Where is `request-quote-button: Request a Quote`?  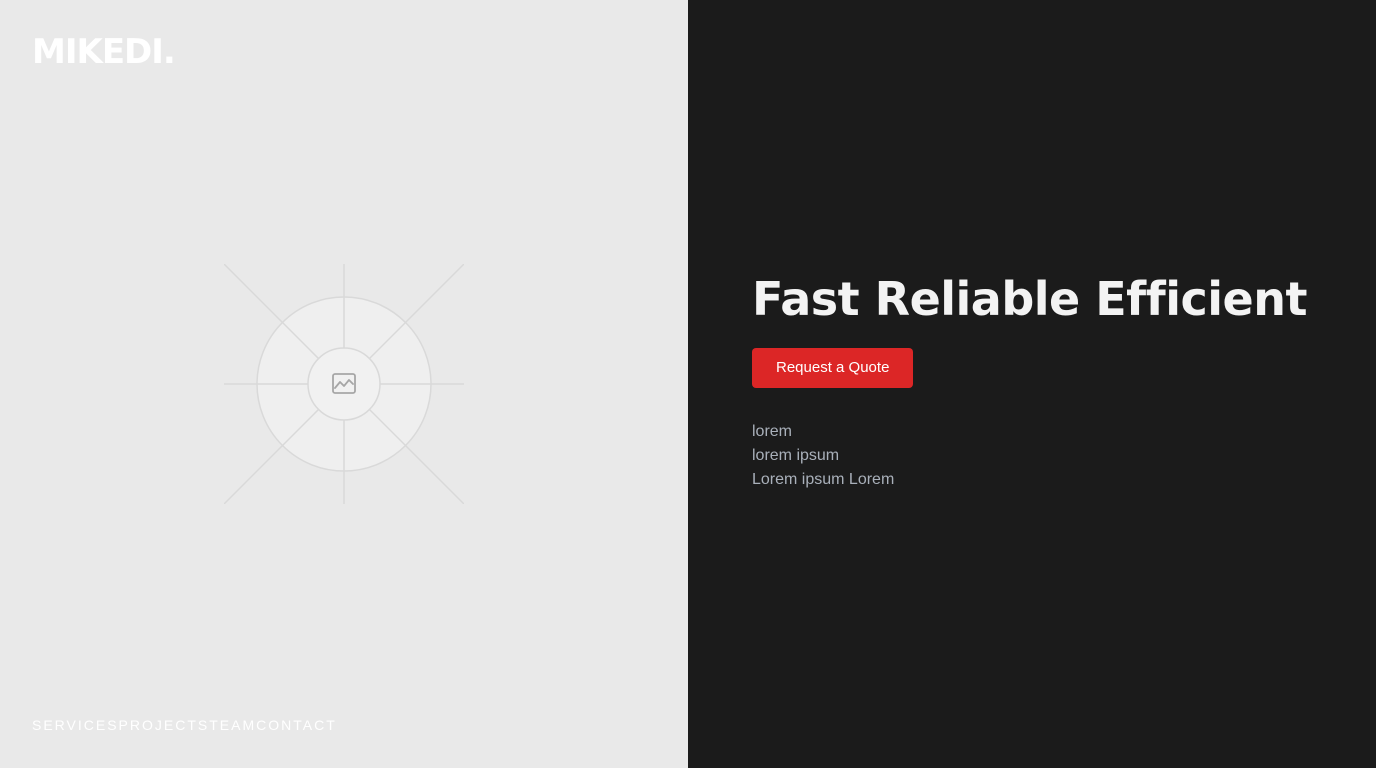
request-quote-button: Request a Quote is located at coordinates (833, 368).